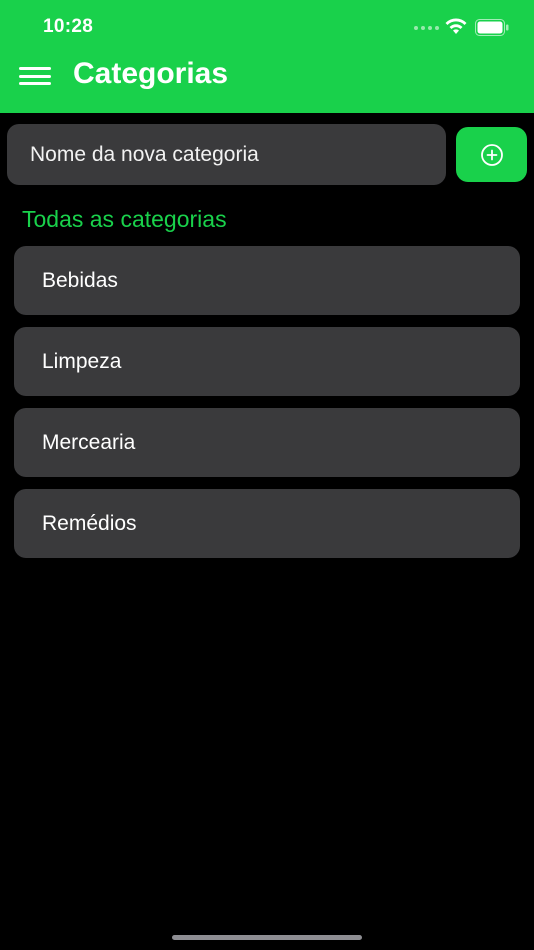 The height and width of the screenshot is (950, 534). Describe the element at coordinates (456, 26) in the screenshot. I see `wifi-icon` at that location.